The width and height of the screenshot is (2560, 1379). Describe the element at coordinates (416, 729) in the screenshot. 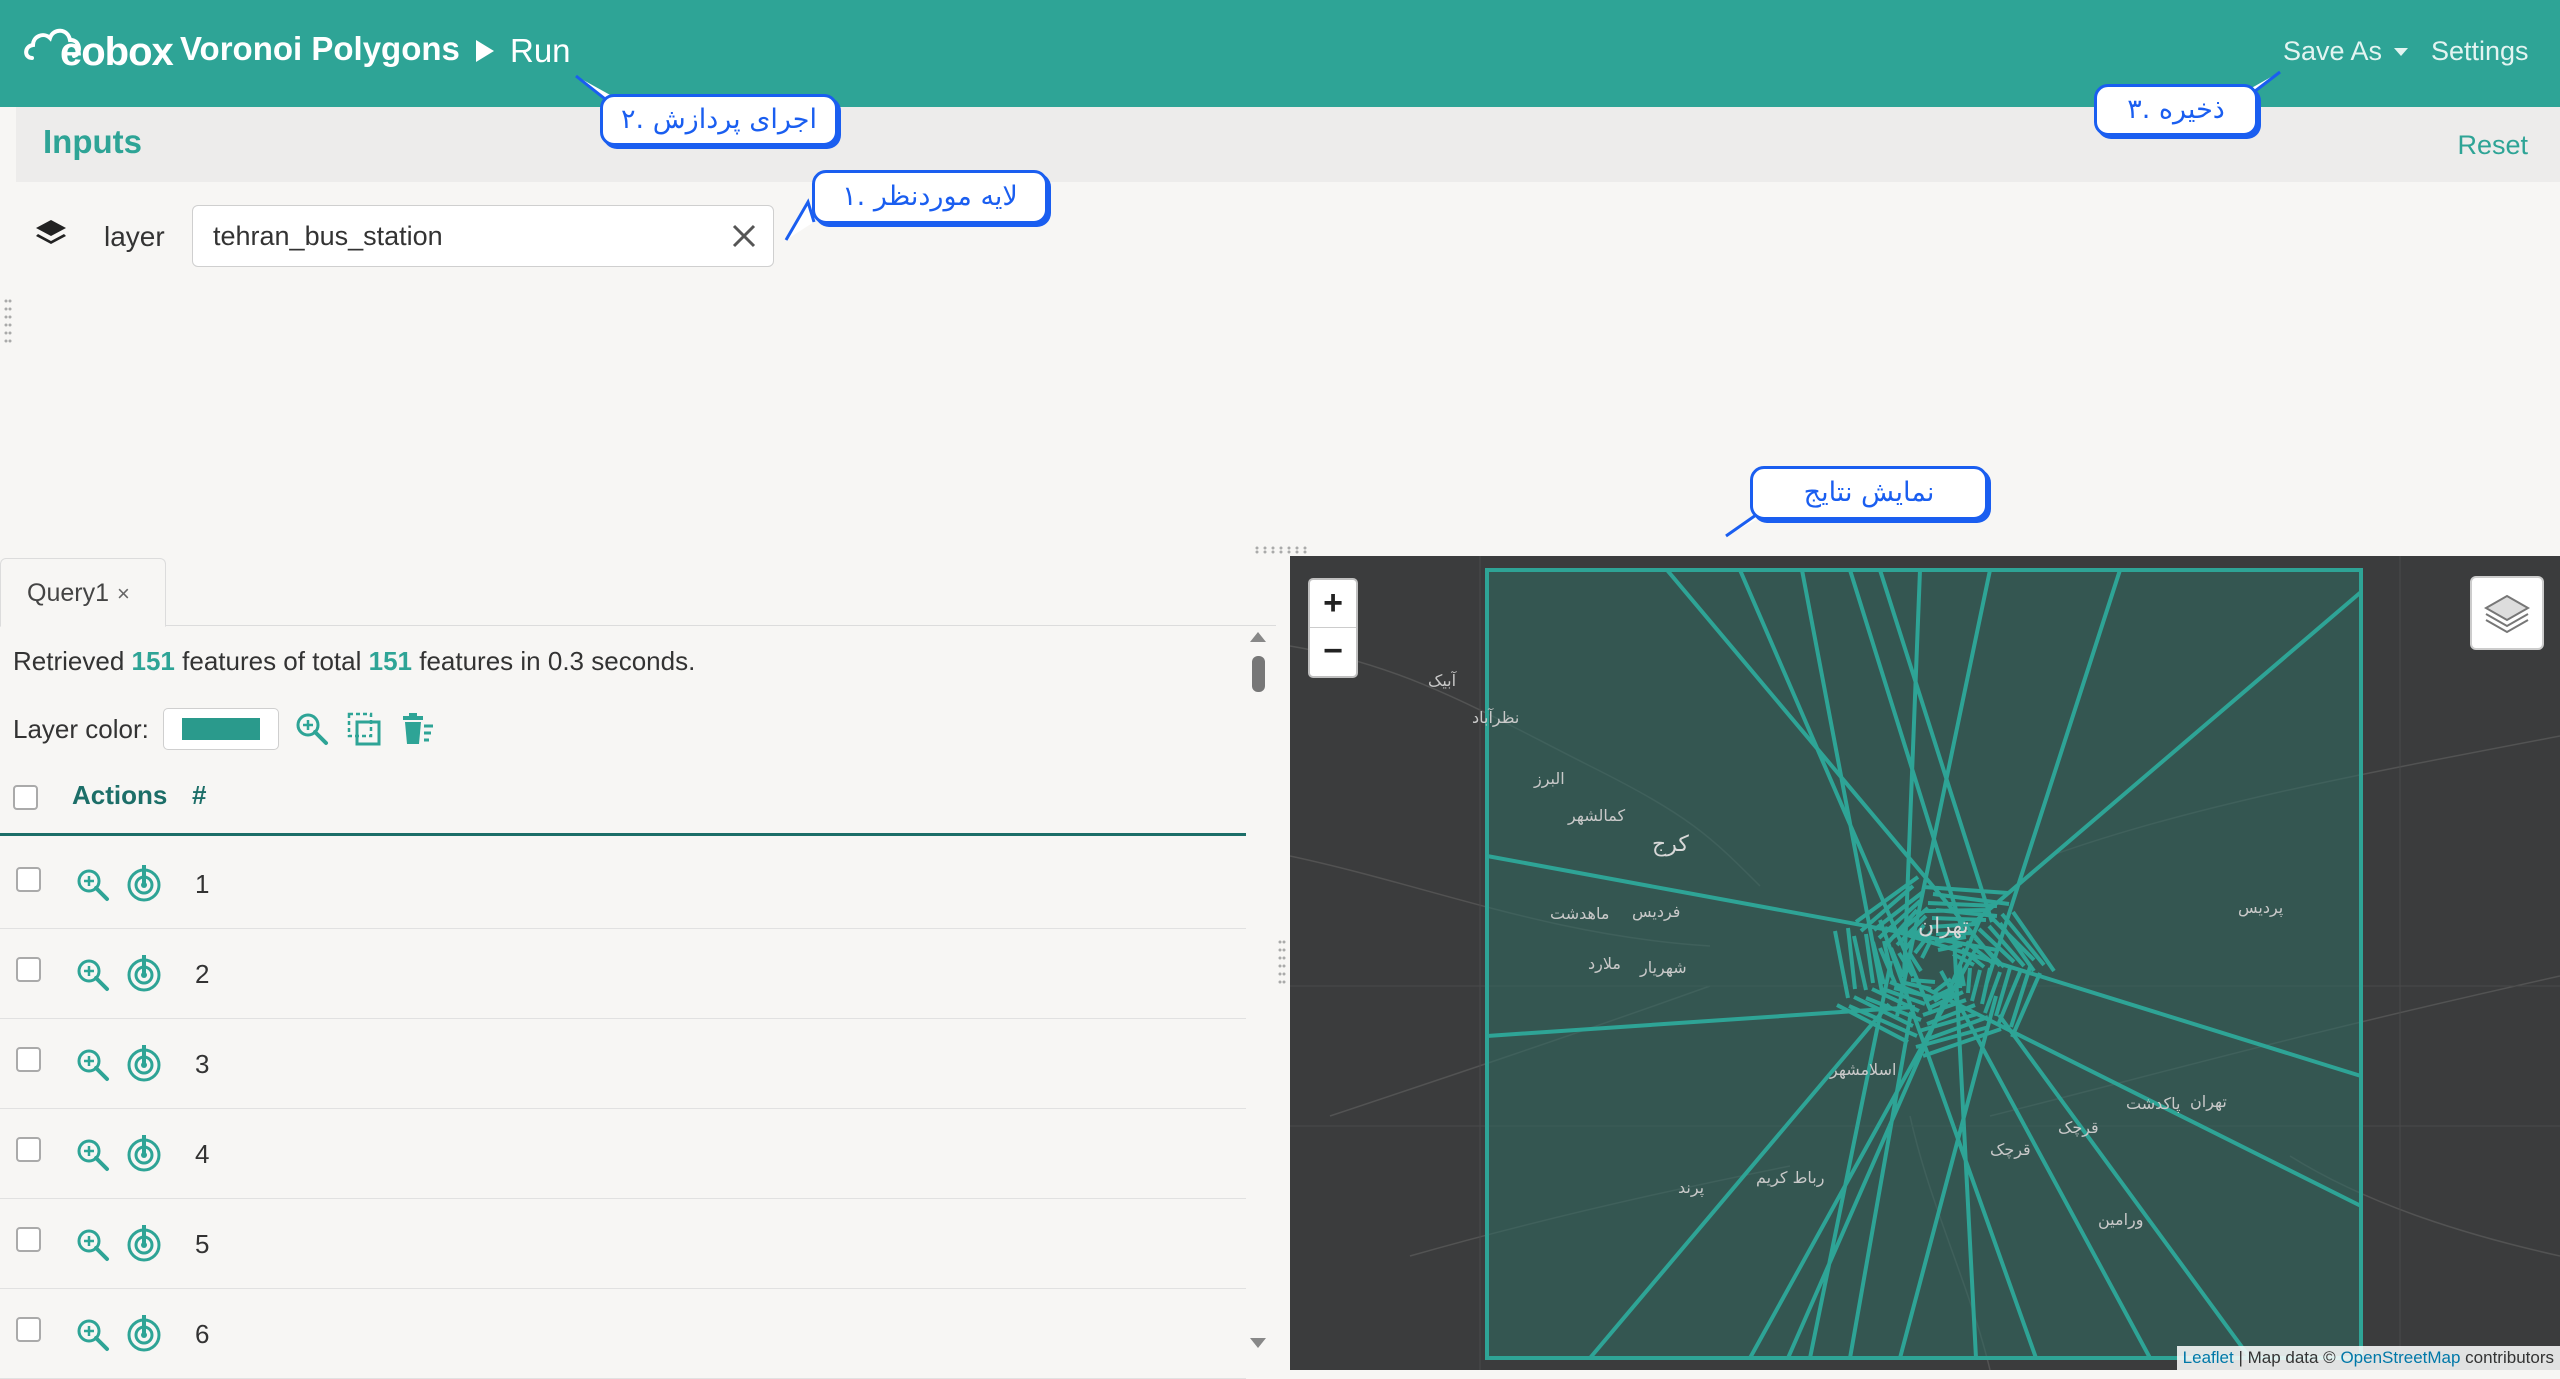

I see `delete-icon` at that location.